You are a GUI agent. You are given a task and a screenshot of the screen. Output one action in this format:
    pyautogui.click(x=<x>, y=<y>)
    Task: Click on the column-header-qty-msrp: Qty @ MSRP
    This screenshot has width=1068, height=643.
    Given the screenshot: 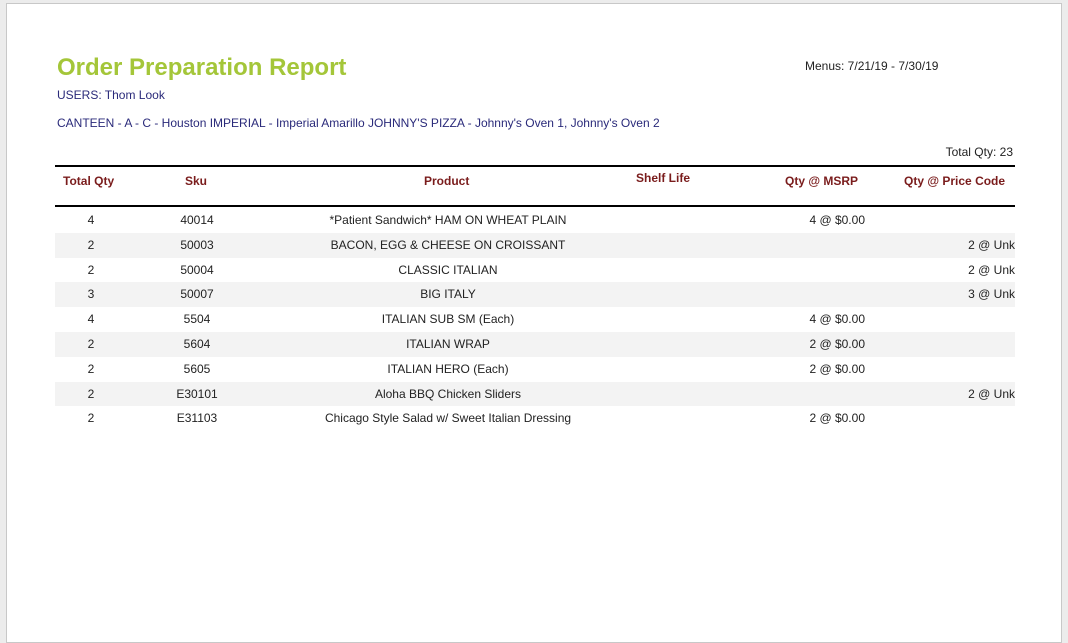 What is the action you would take?
    pyautogui.click(x=822, y=181)
    